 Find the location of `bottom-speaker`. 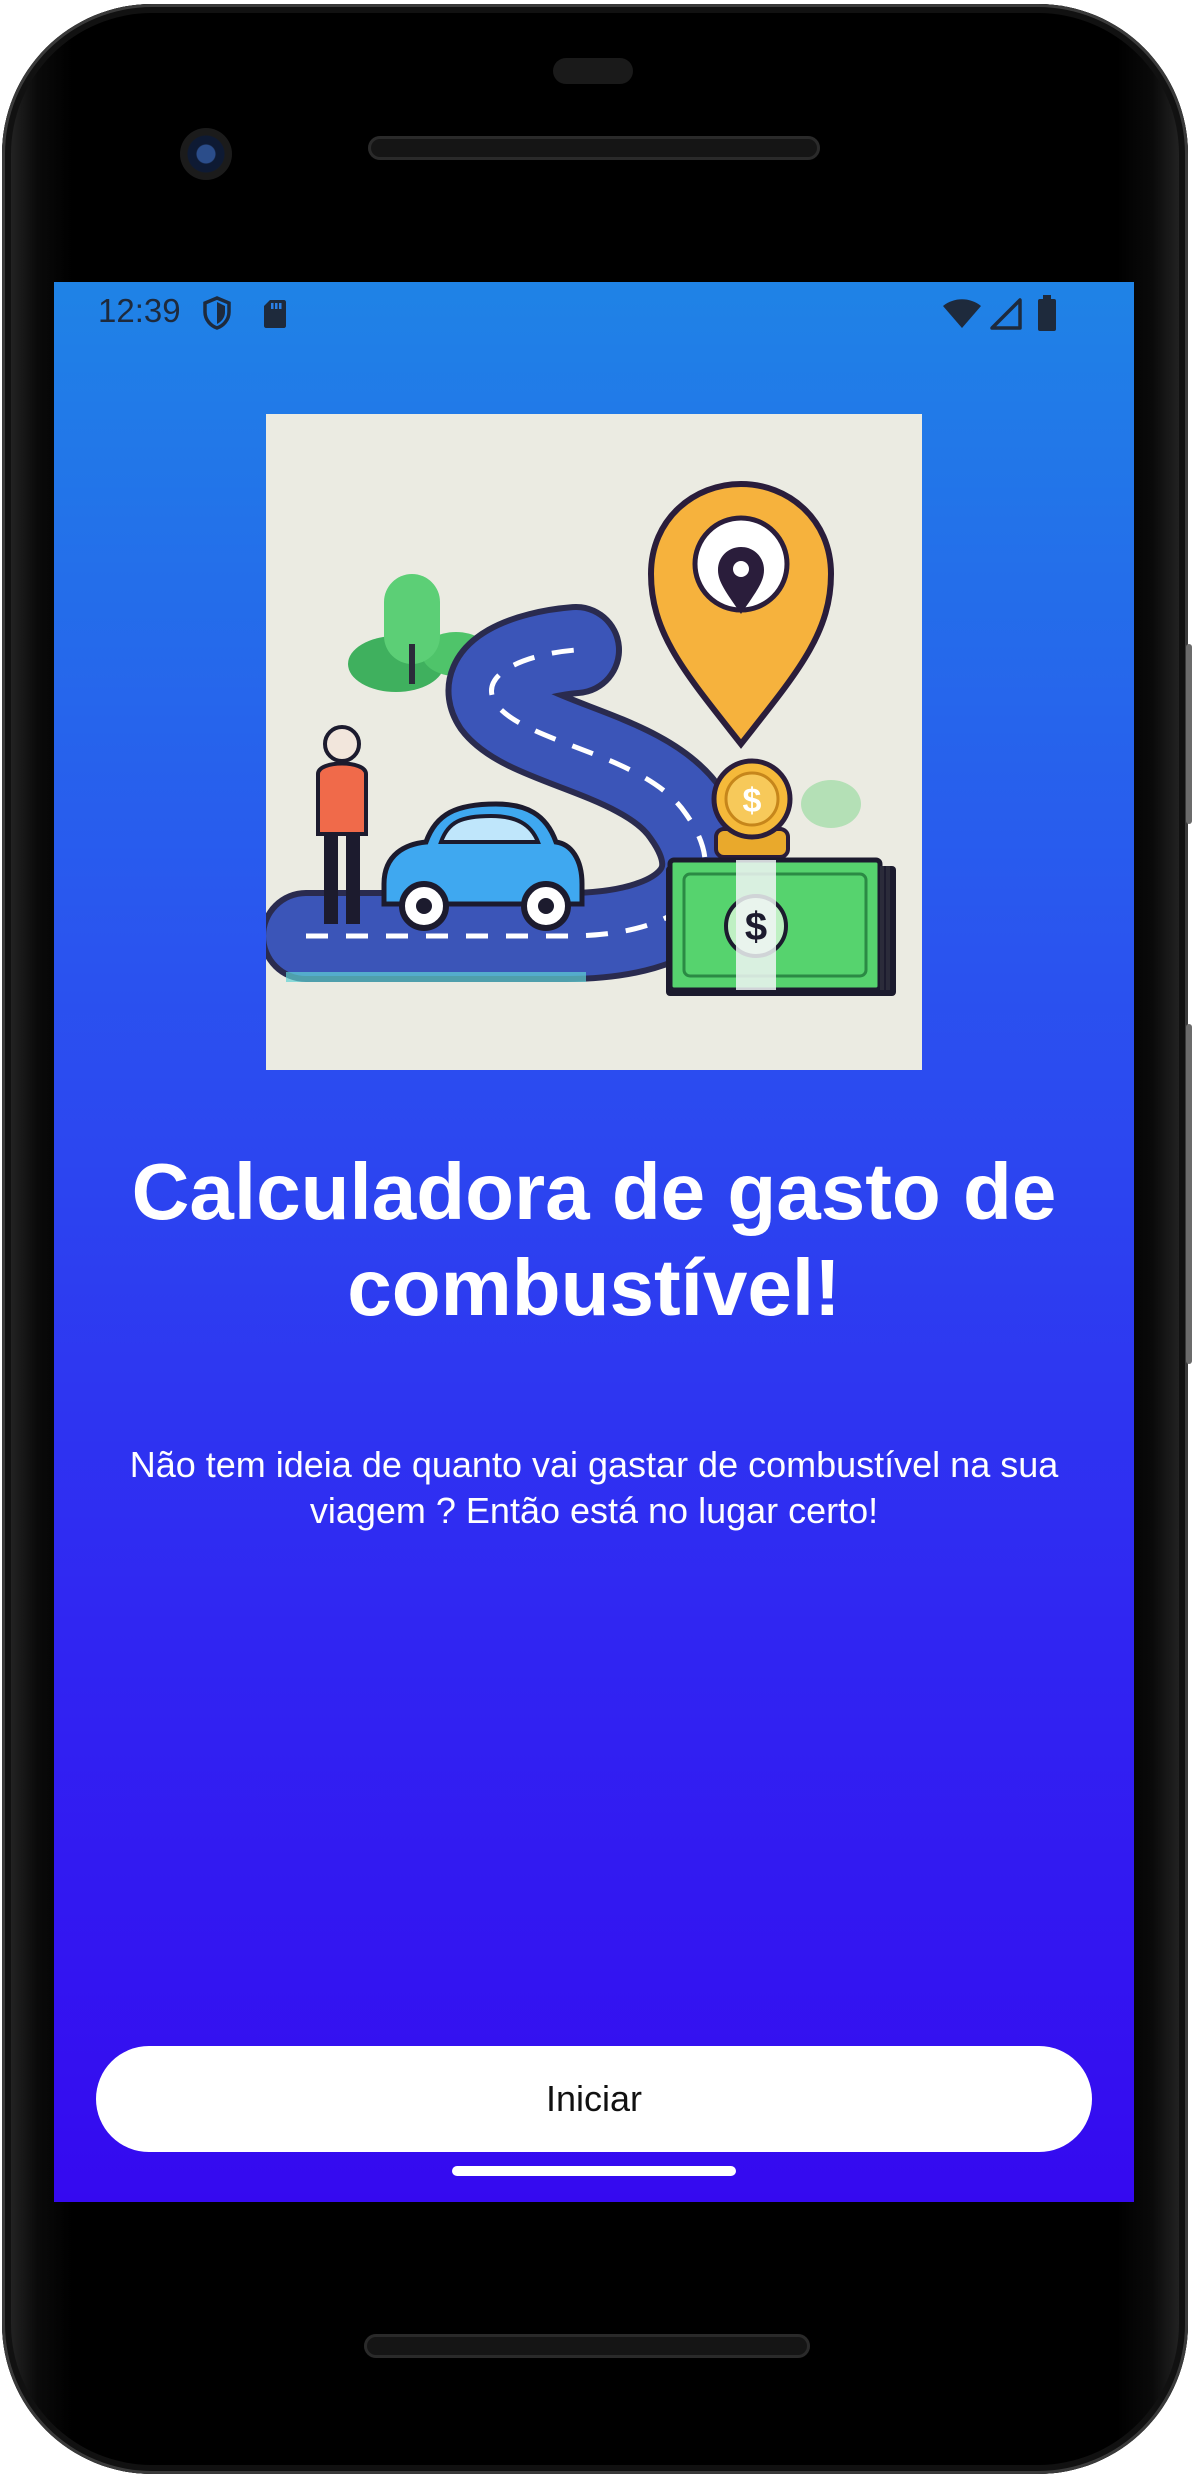

bottom-speaker is located at coordinates (587, 2346).